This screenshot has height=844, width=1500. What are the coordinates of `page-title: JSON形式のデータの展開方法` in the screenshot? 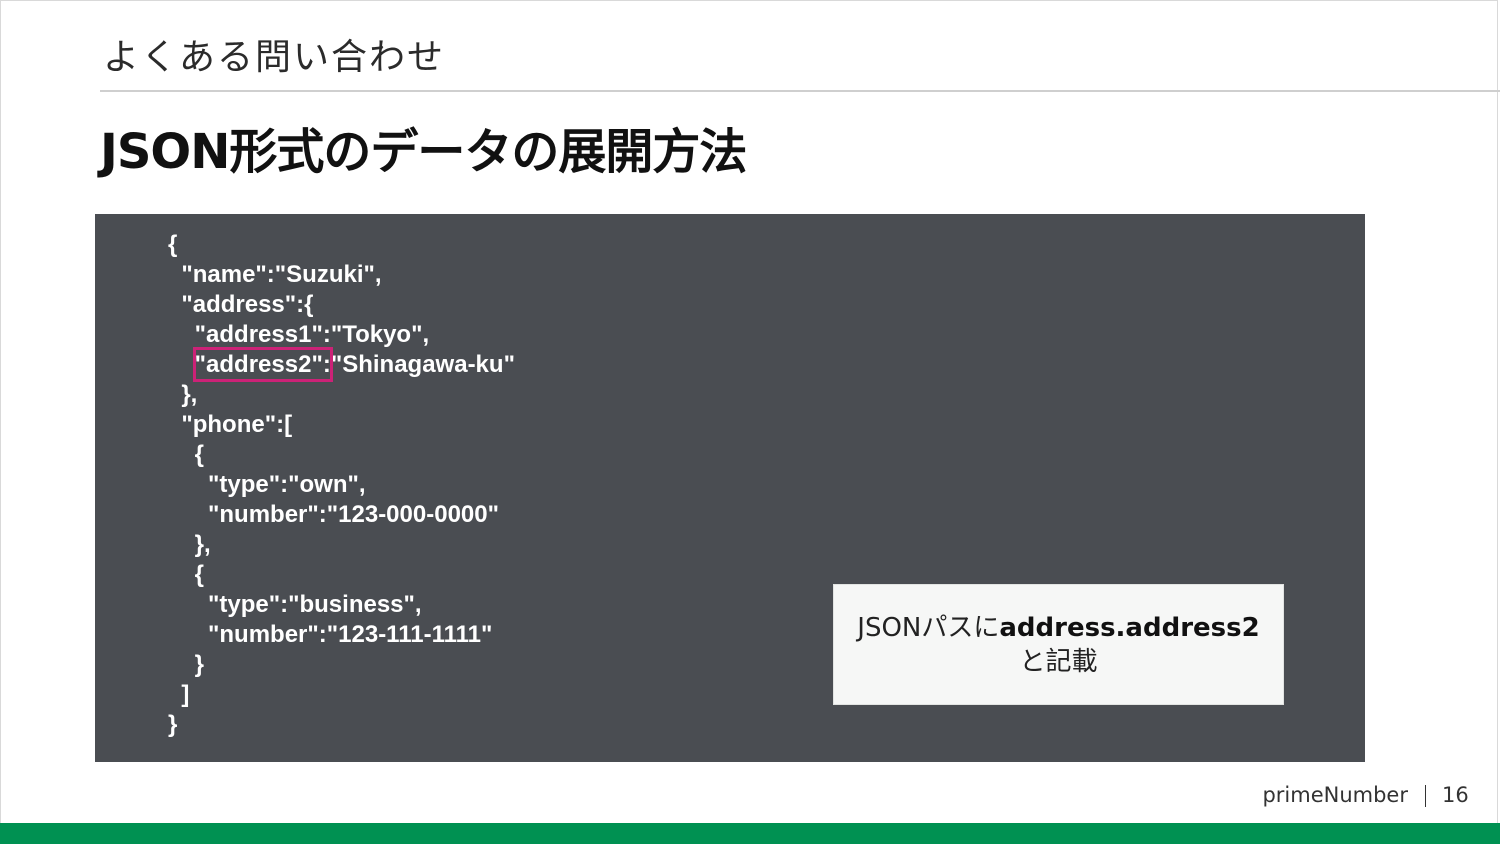 It's located at (423, 152).